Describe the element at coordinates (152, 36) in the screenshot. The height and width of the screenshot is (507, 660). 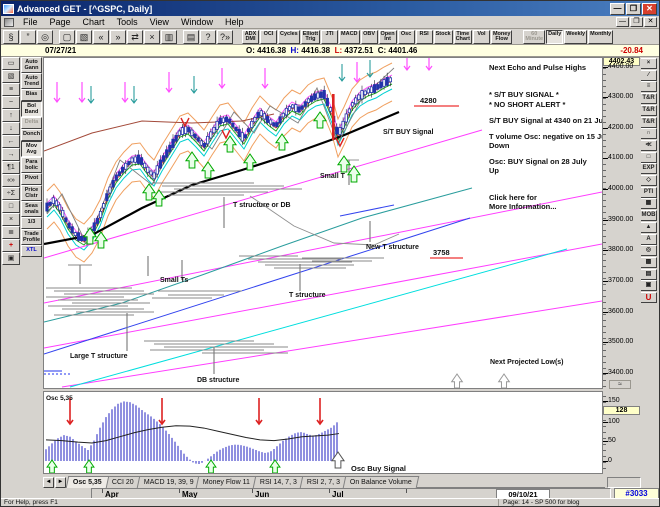
I see `delete-icon: ×` at that location.